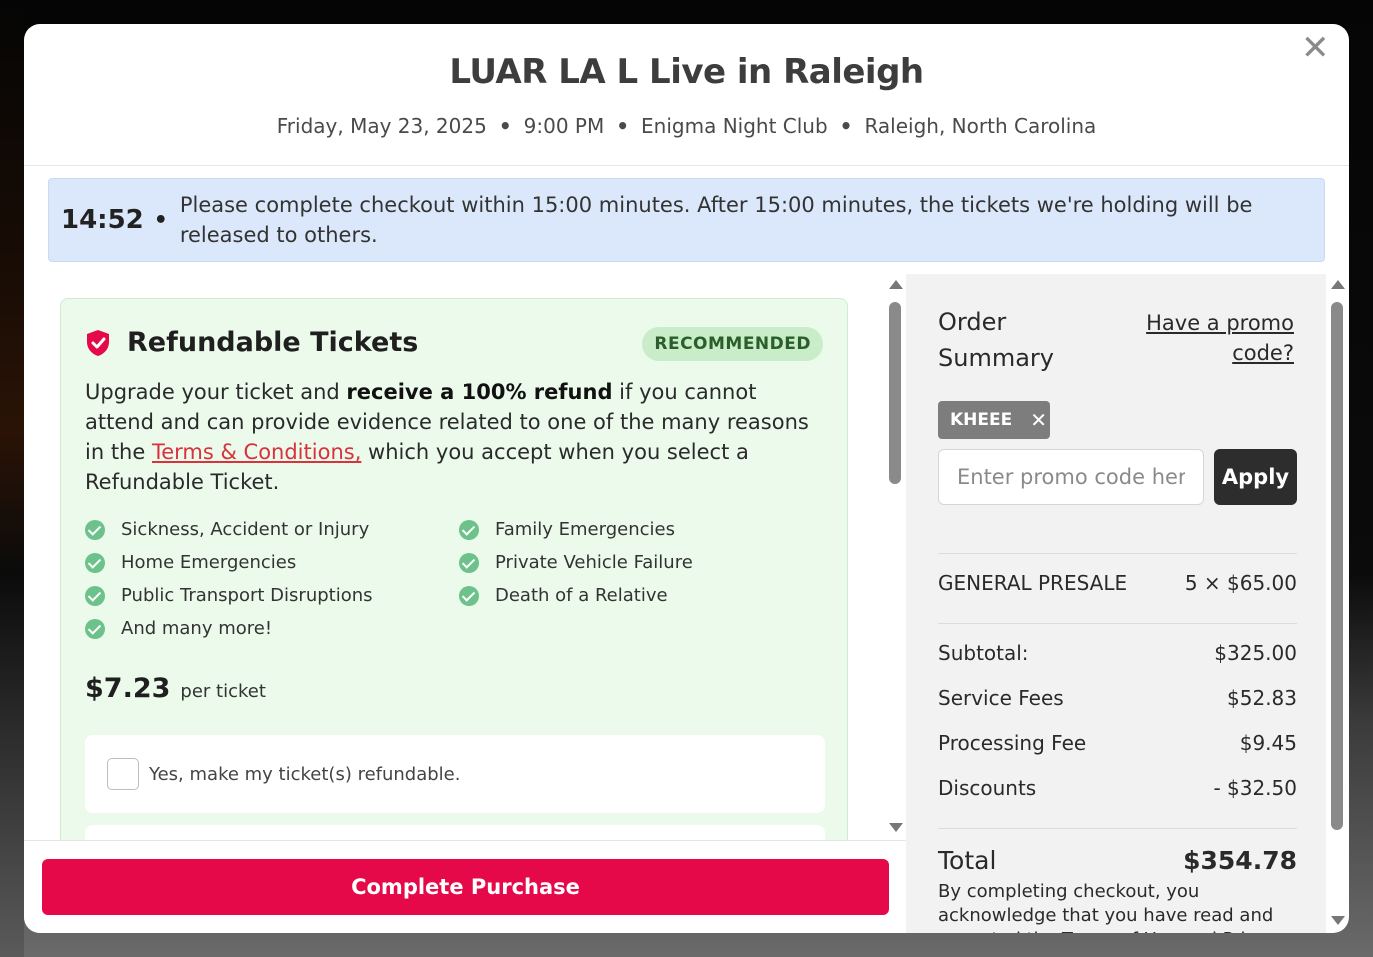 This screenshot has height=957, width=1373. I want to click on reason-item: Death of a Relative, so click(563, 595).